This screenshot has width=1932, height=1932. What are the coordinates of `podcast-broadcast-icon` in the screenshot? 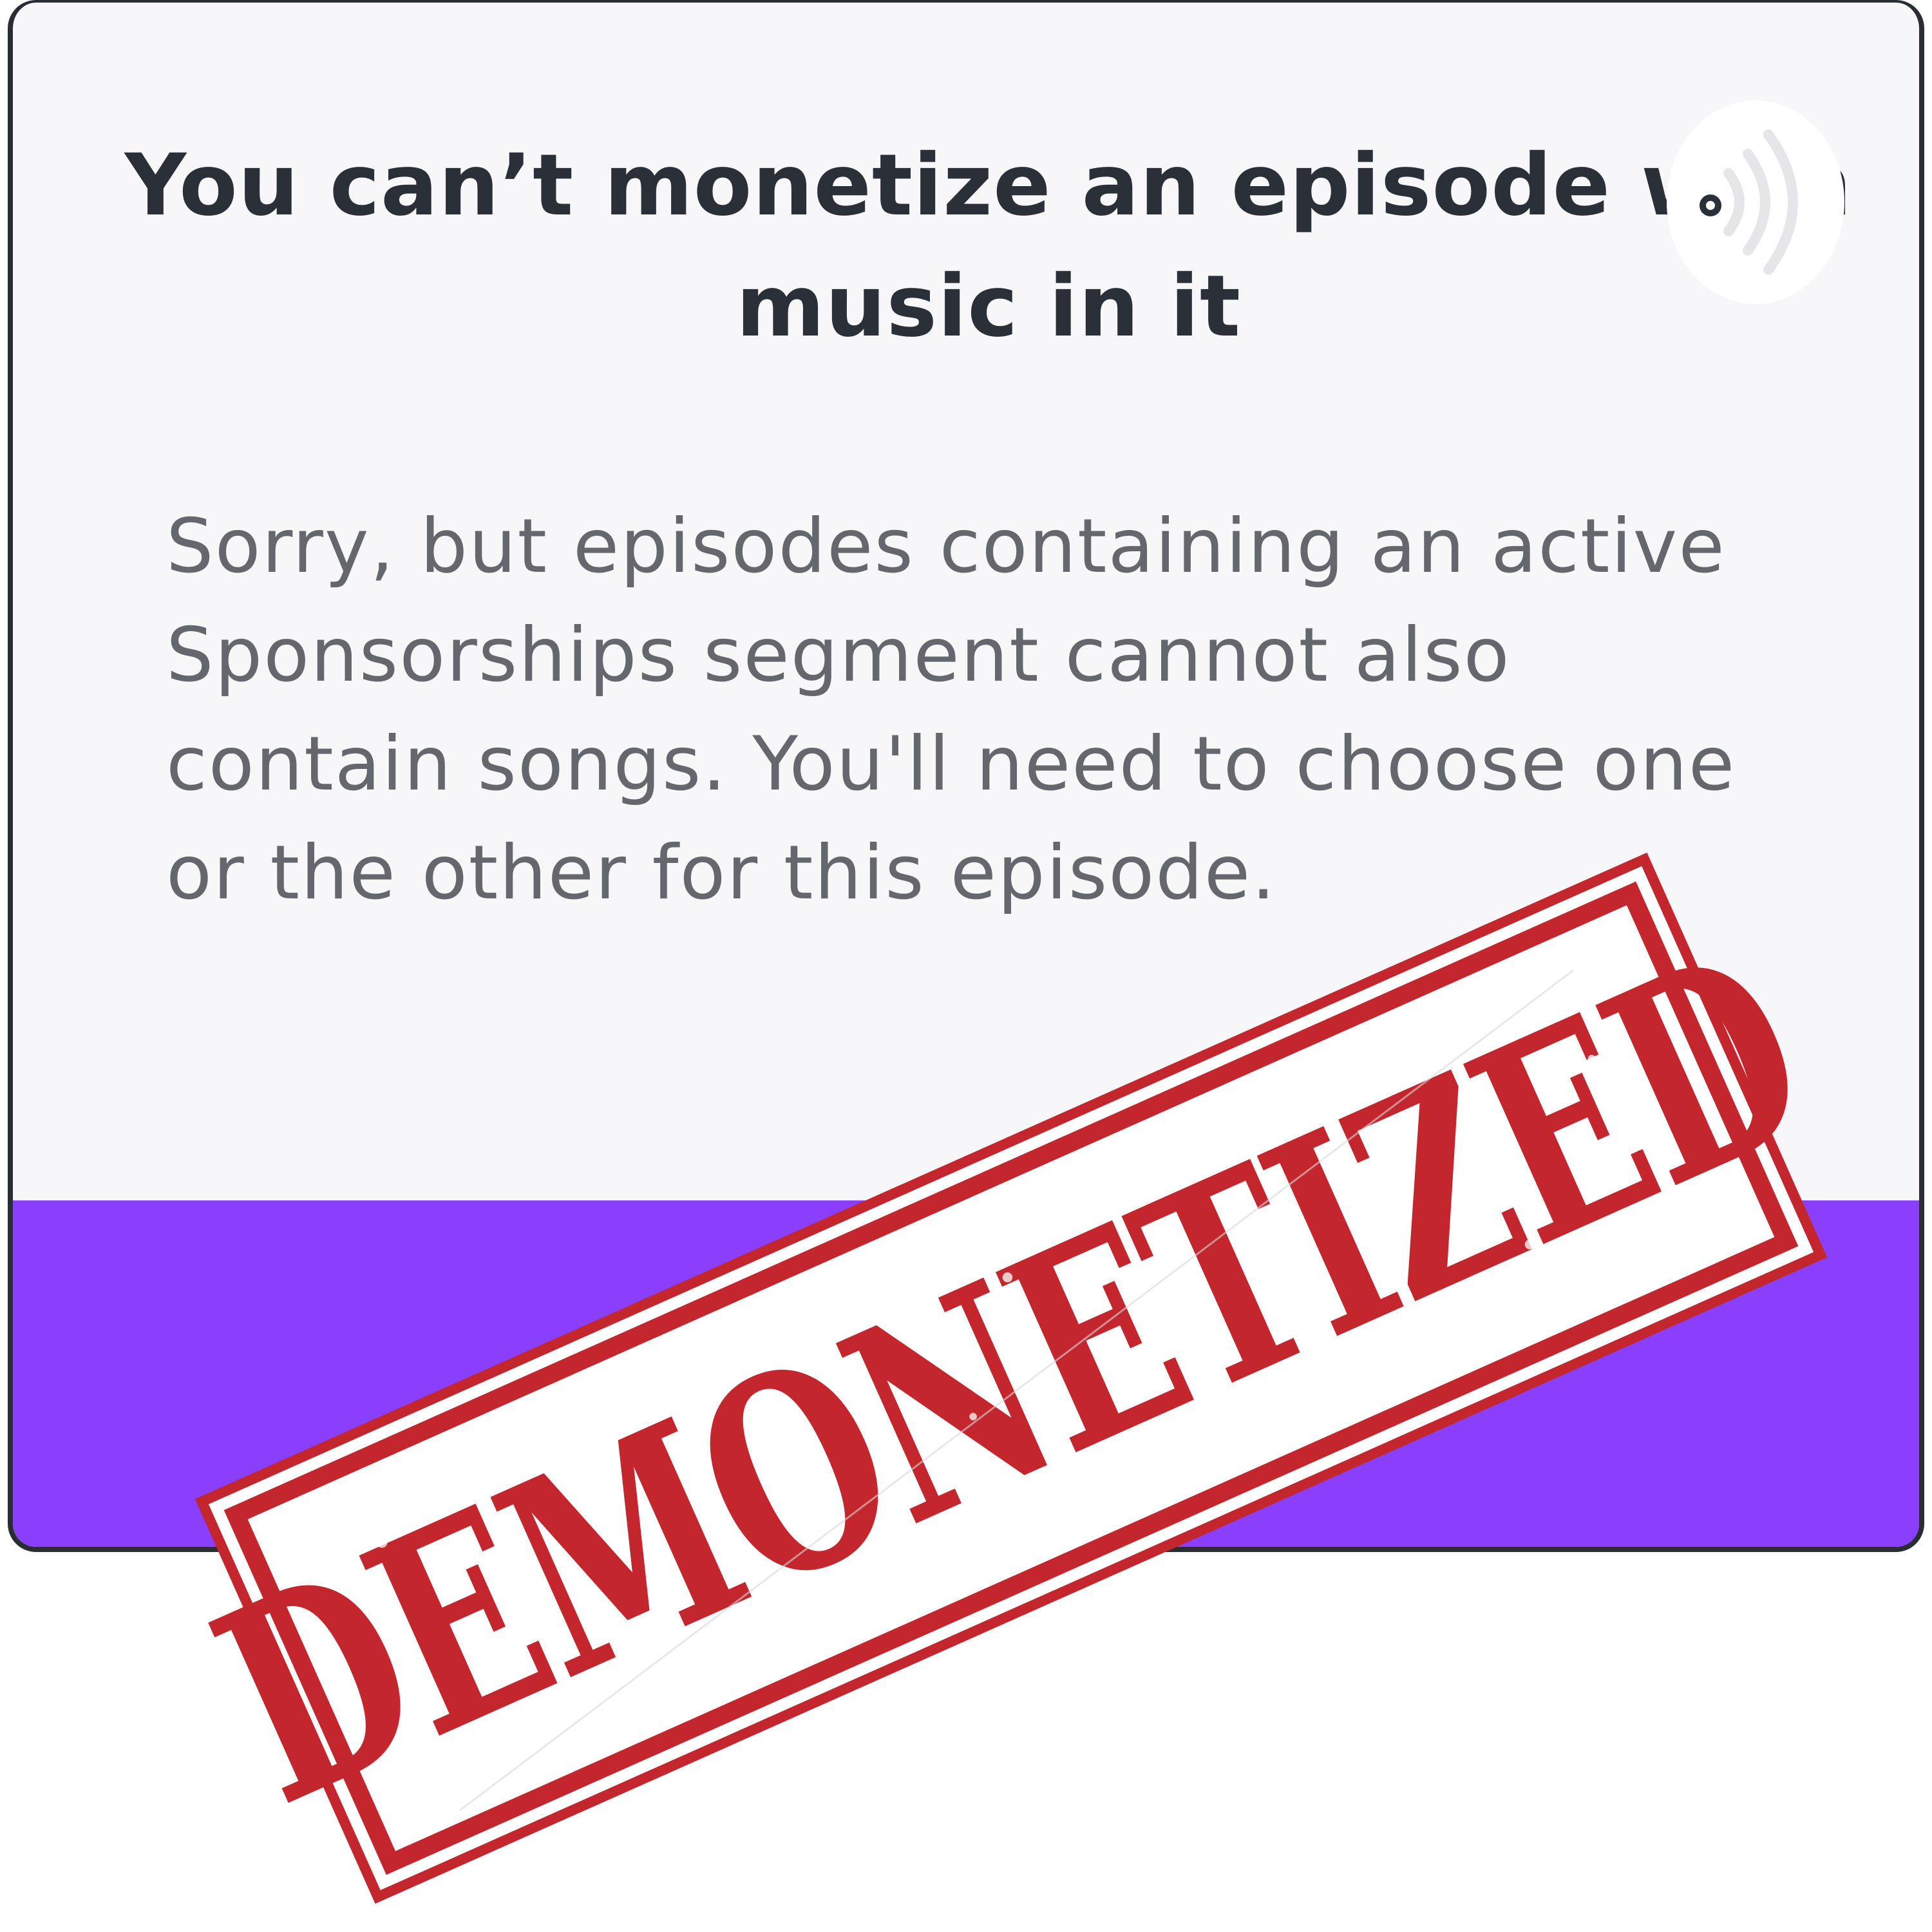 It's located at (1756, 202).